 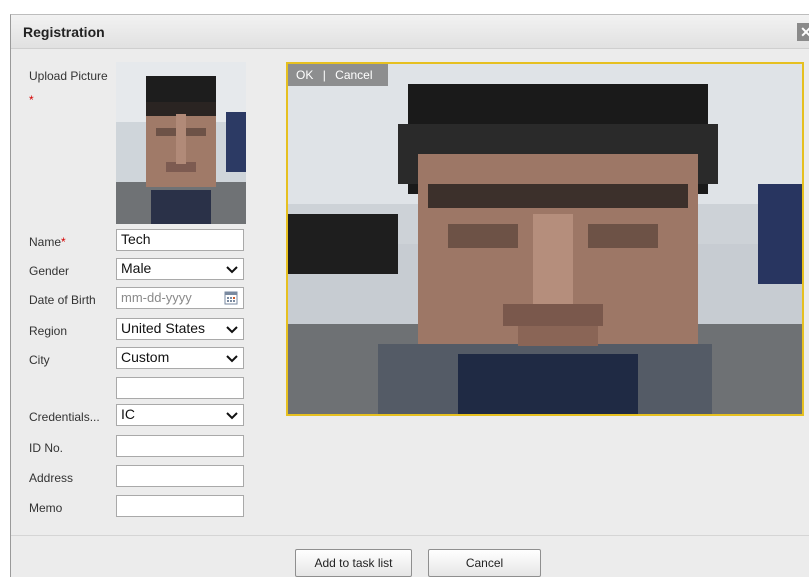 What do you see at coordinates (47, 242) in the screenshot?
I see `name-label: Name*` at bounding box center [47, 242].